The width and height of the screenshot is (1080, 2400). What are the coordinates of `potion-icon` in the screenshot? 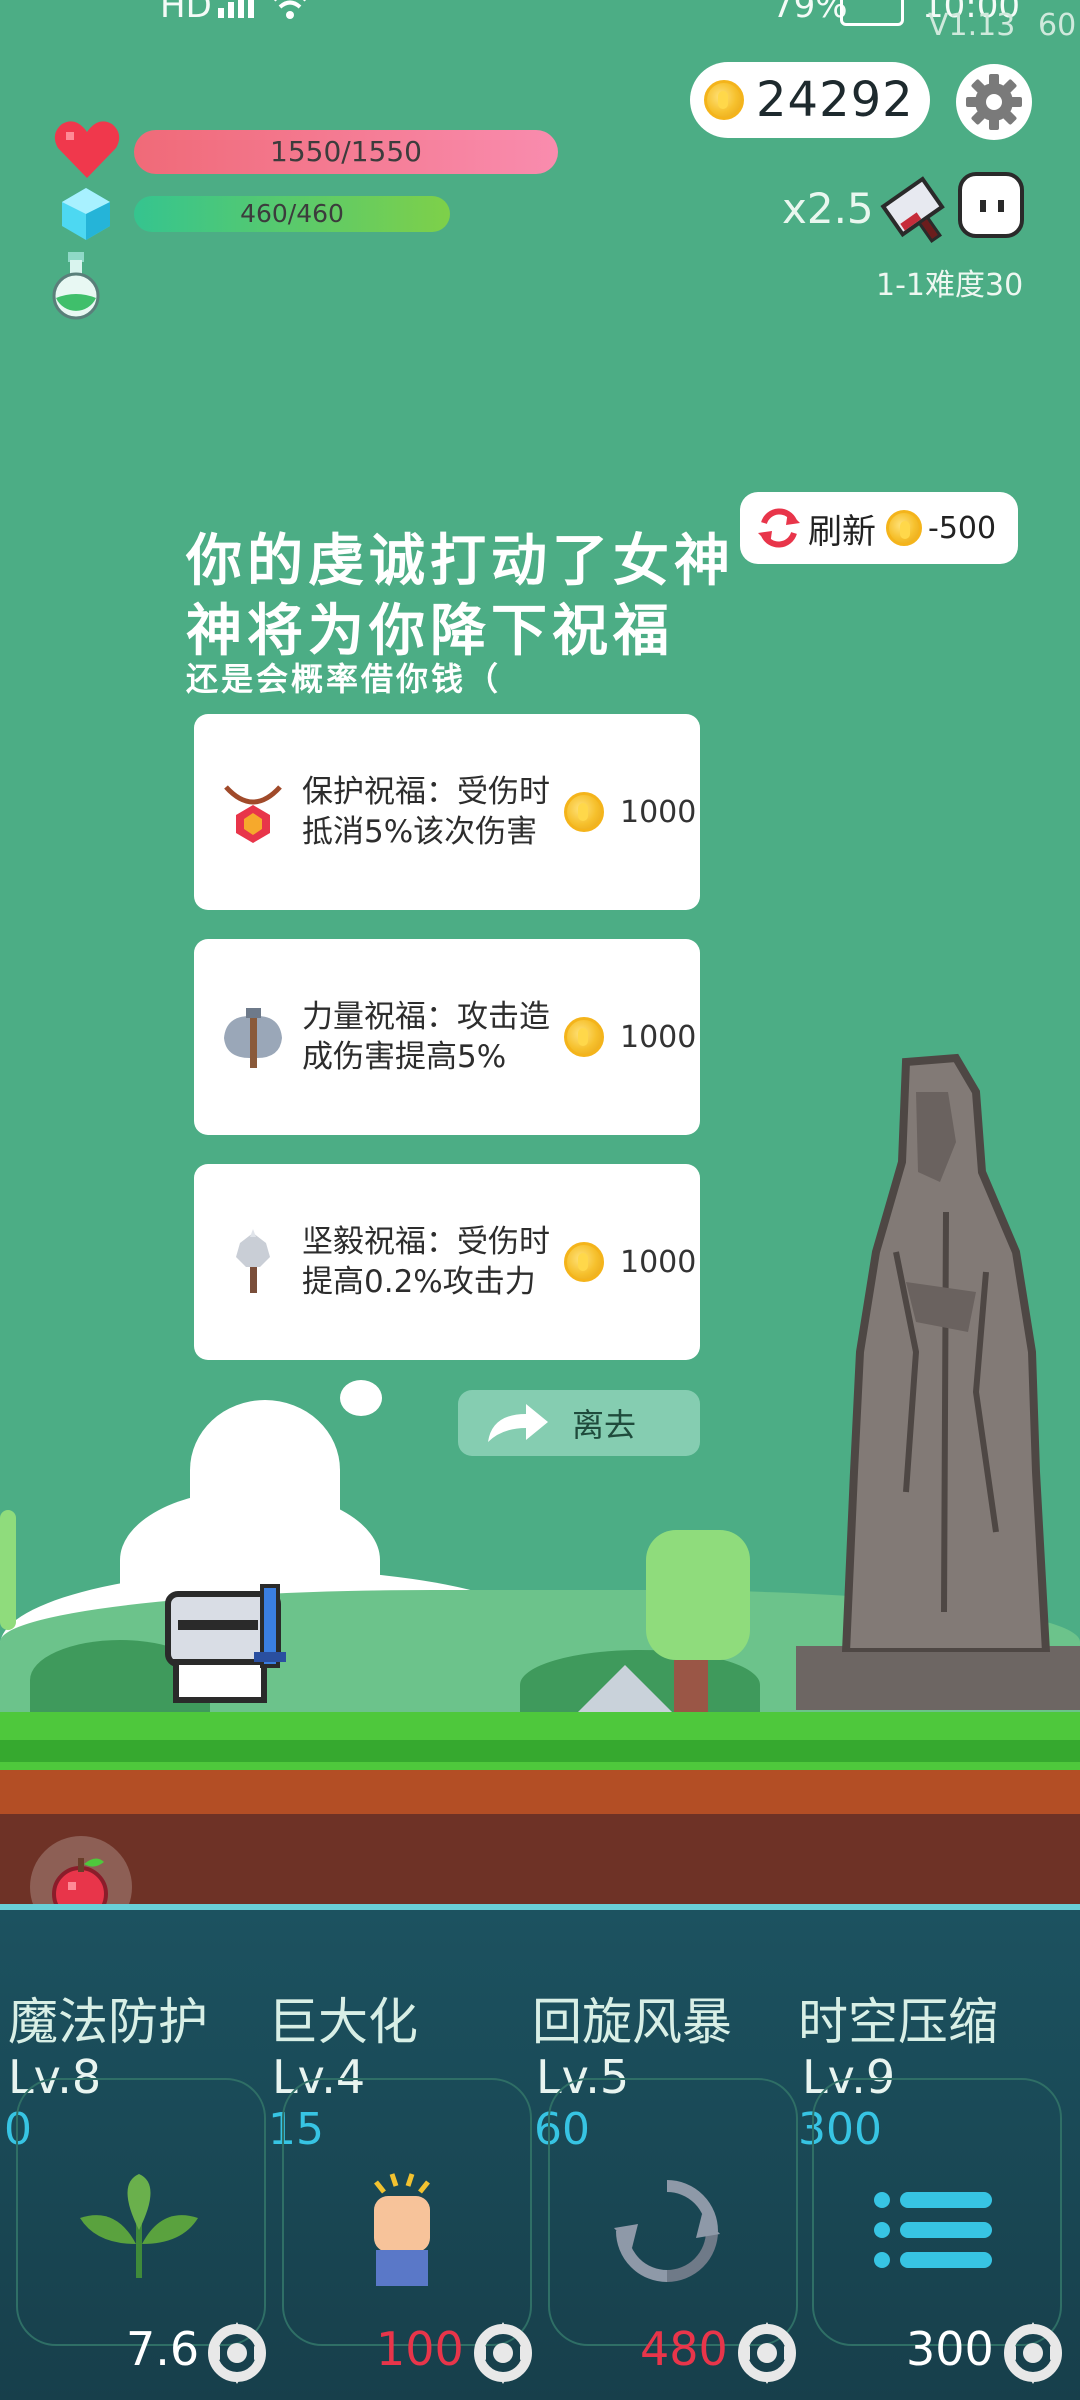 It's located at (76, 287).